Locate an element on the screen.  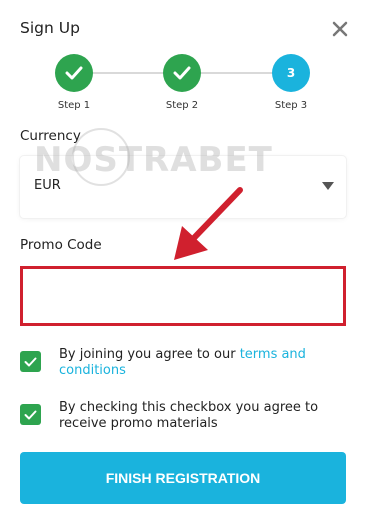
red-arrow-annotation is located at coordinates (208, 223).